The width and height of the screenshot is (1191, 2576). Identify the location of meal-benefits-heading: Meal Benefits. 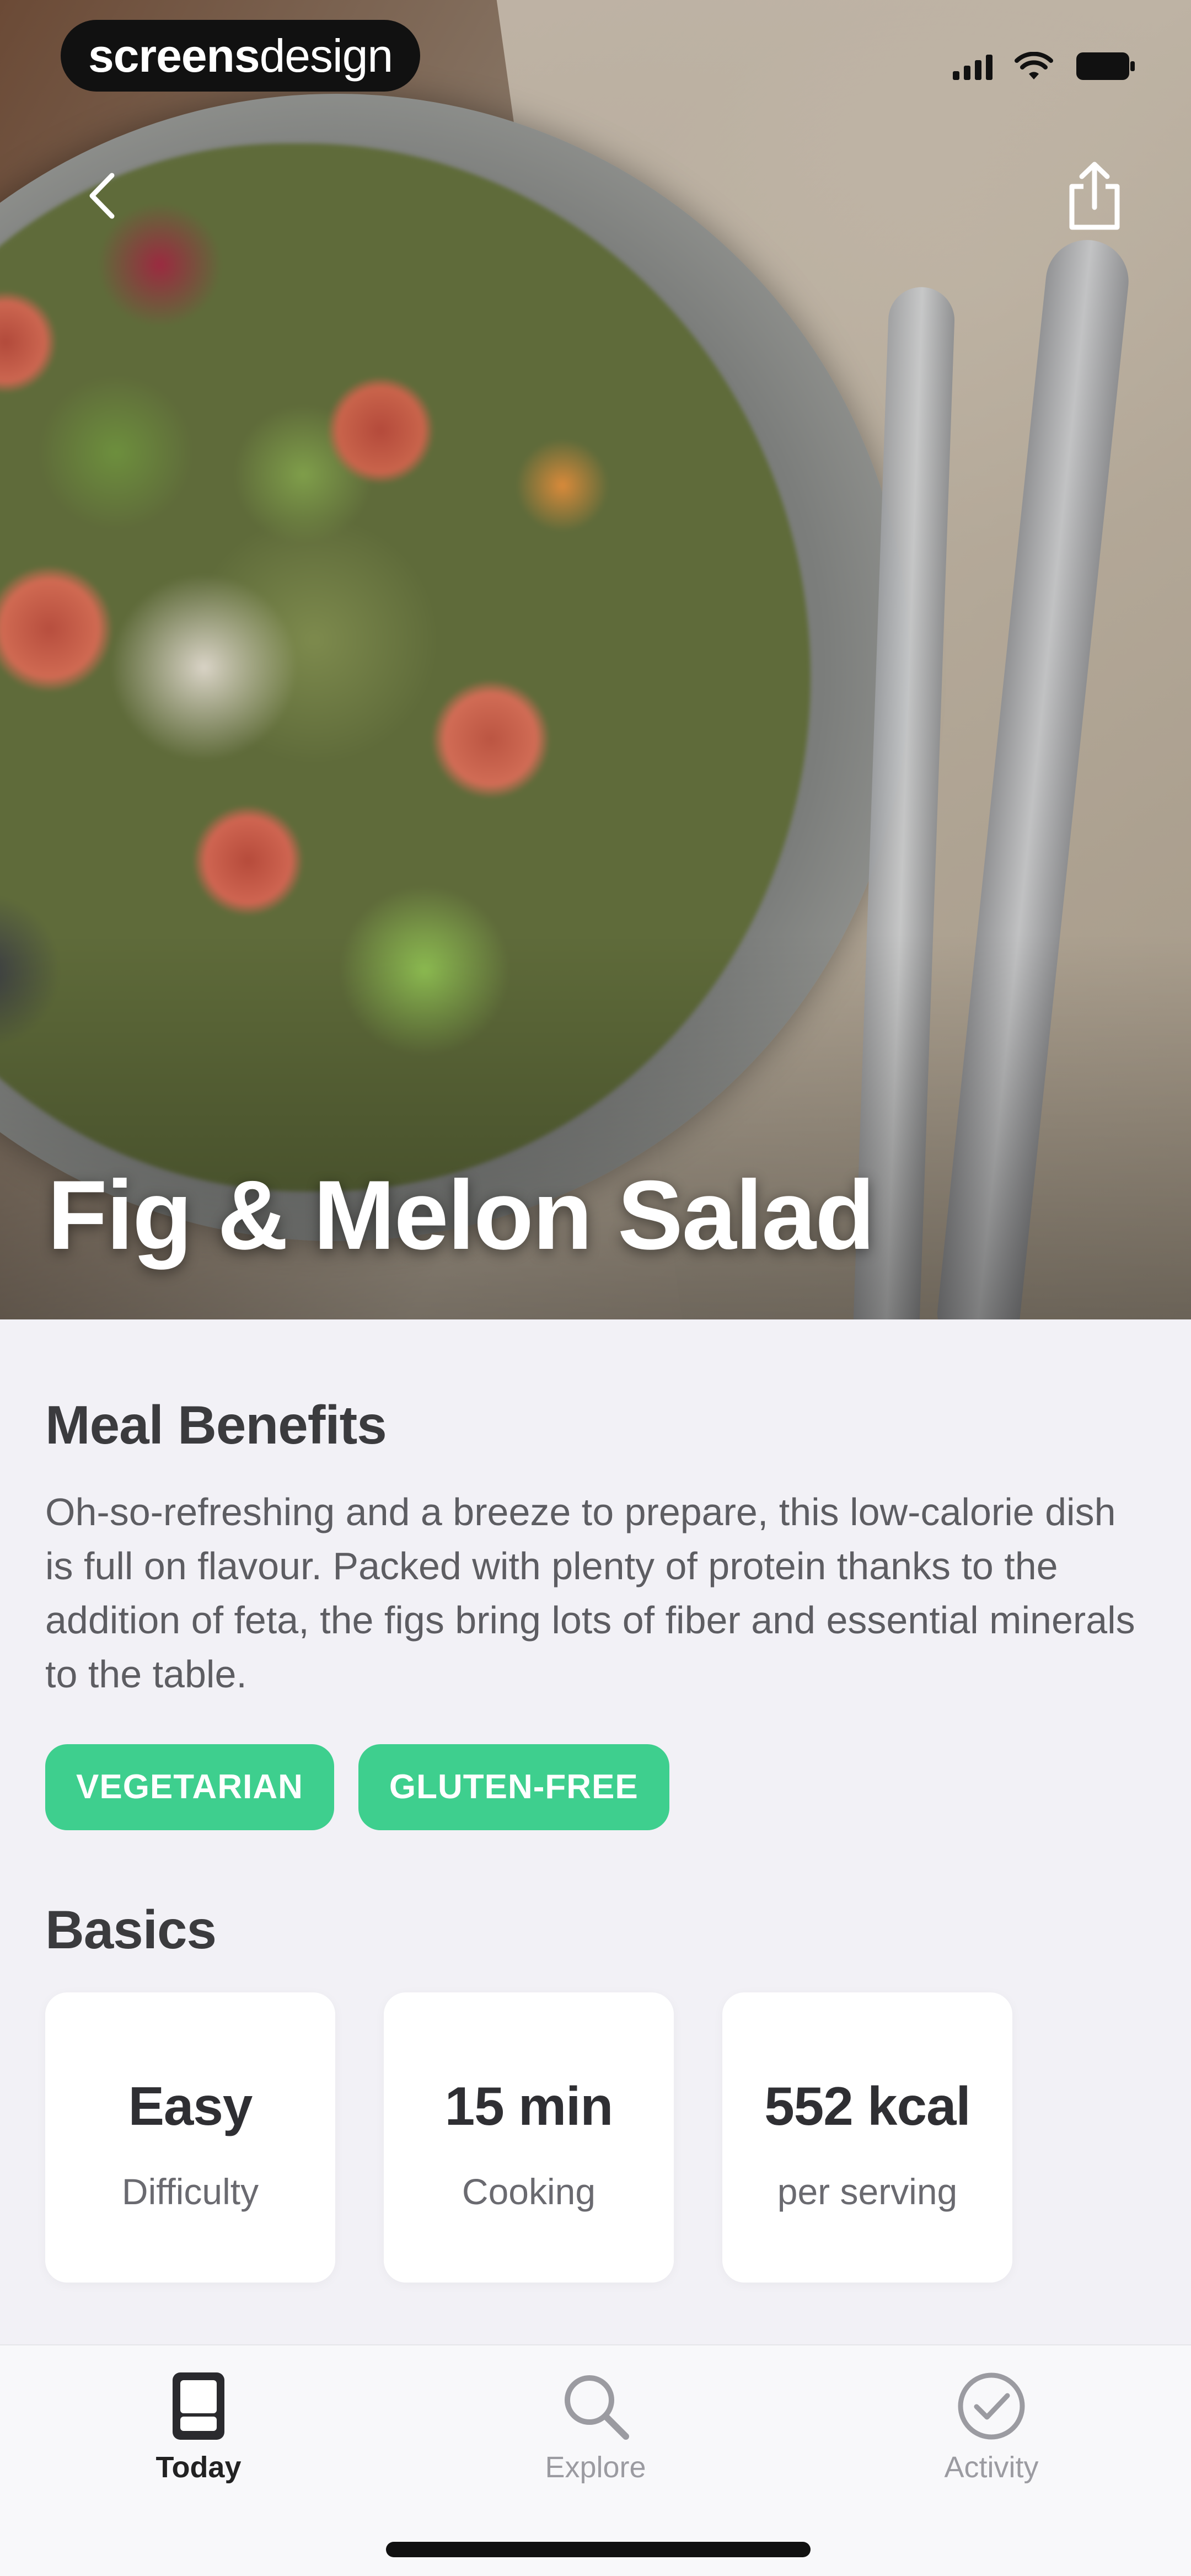
(216, 1424).